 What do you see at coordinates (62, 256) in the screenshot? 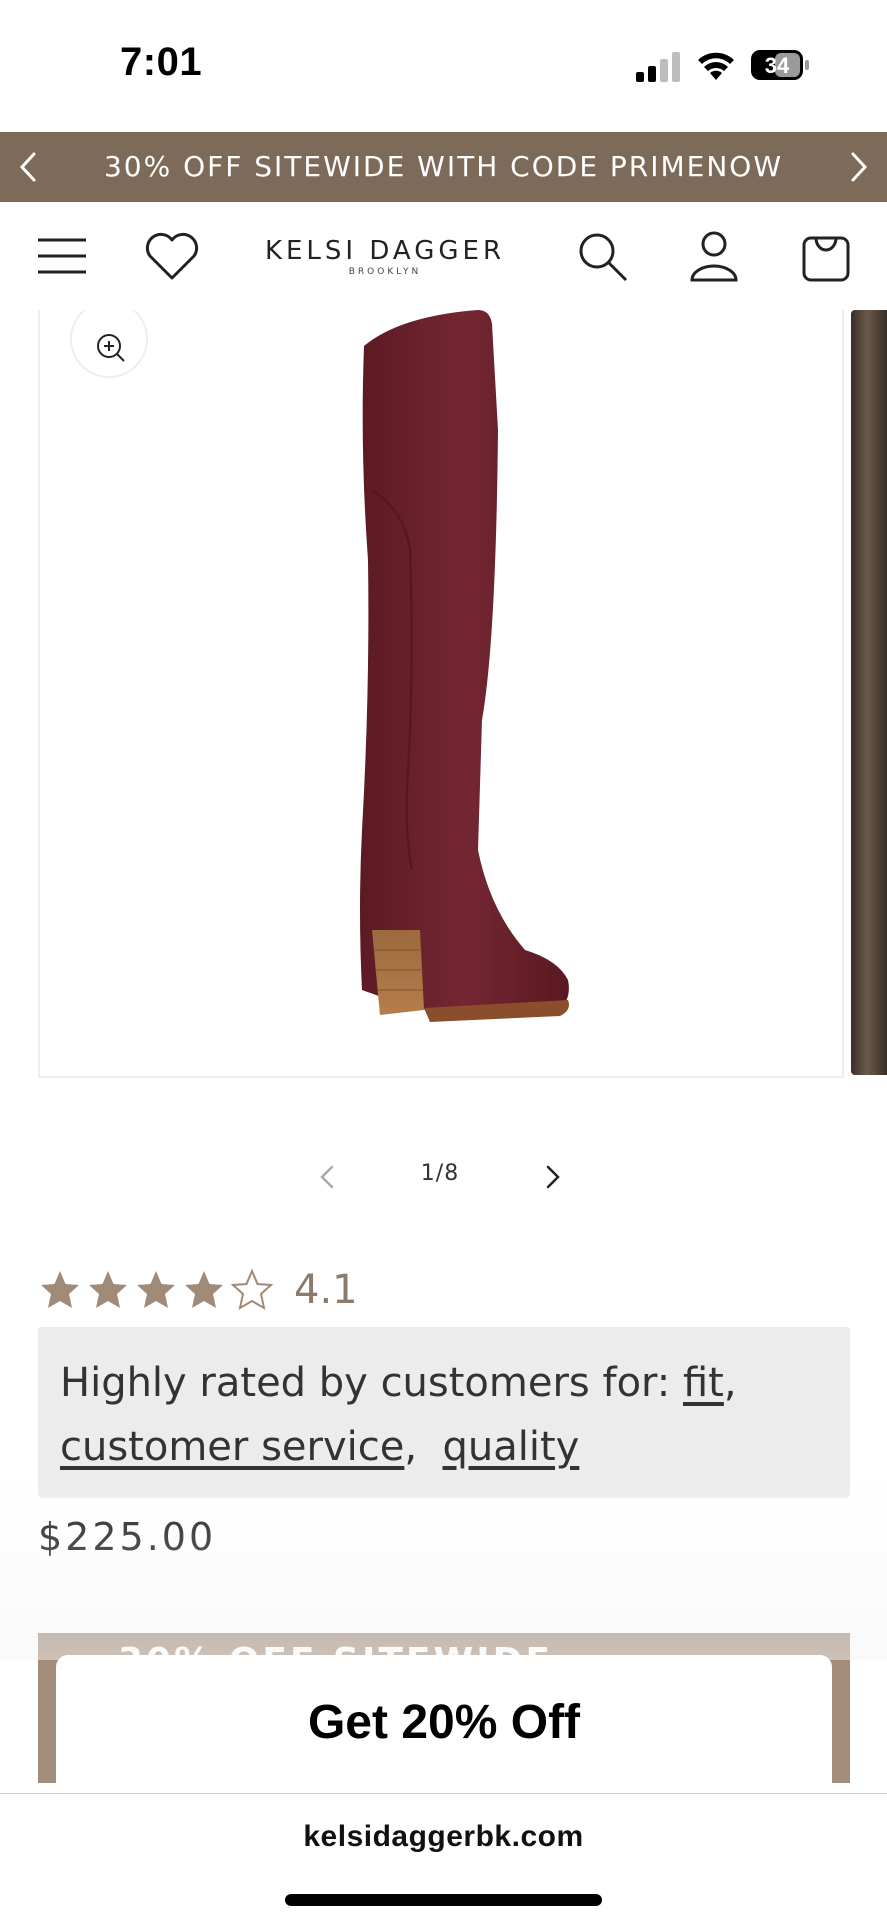
I see `menu-icon` at bounding box center [62, 256].